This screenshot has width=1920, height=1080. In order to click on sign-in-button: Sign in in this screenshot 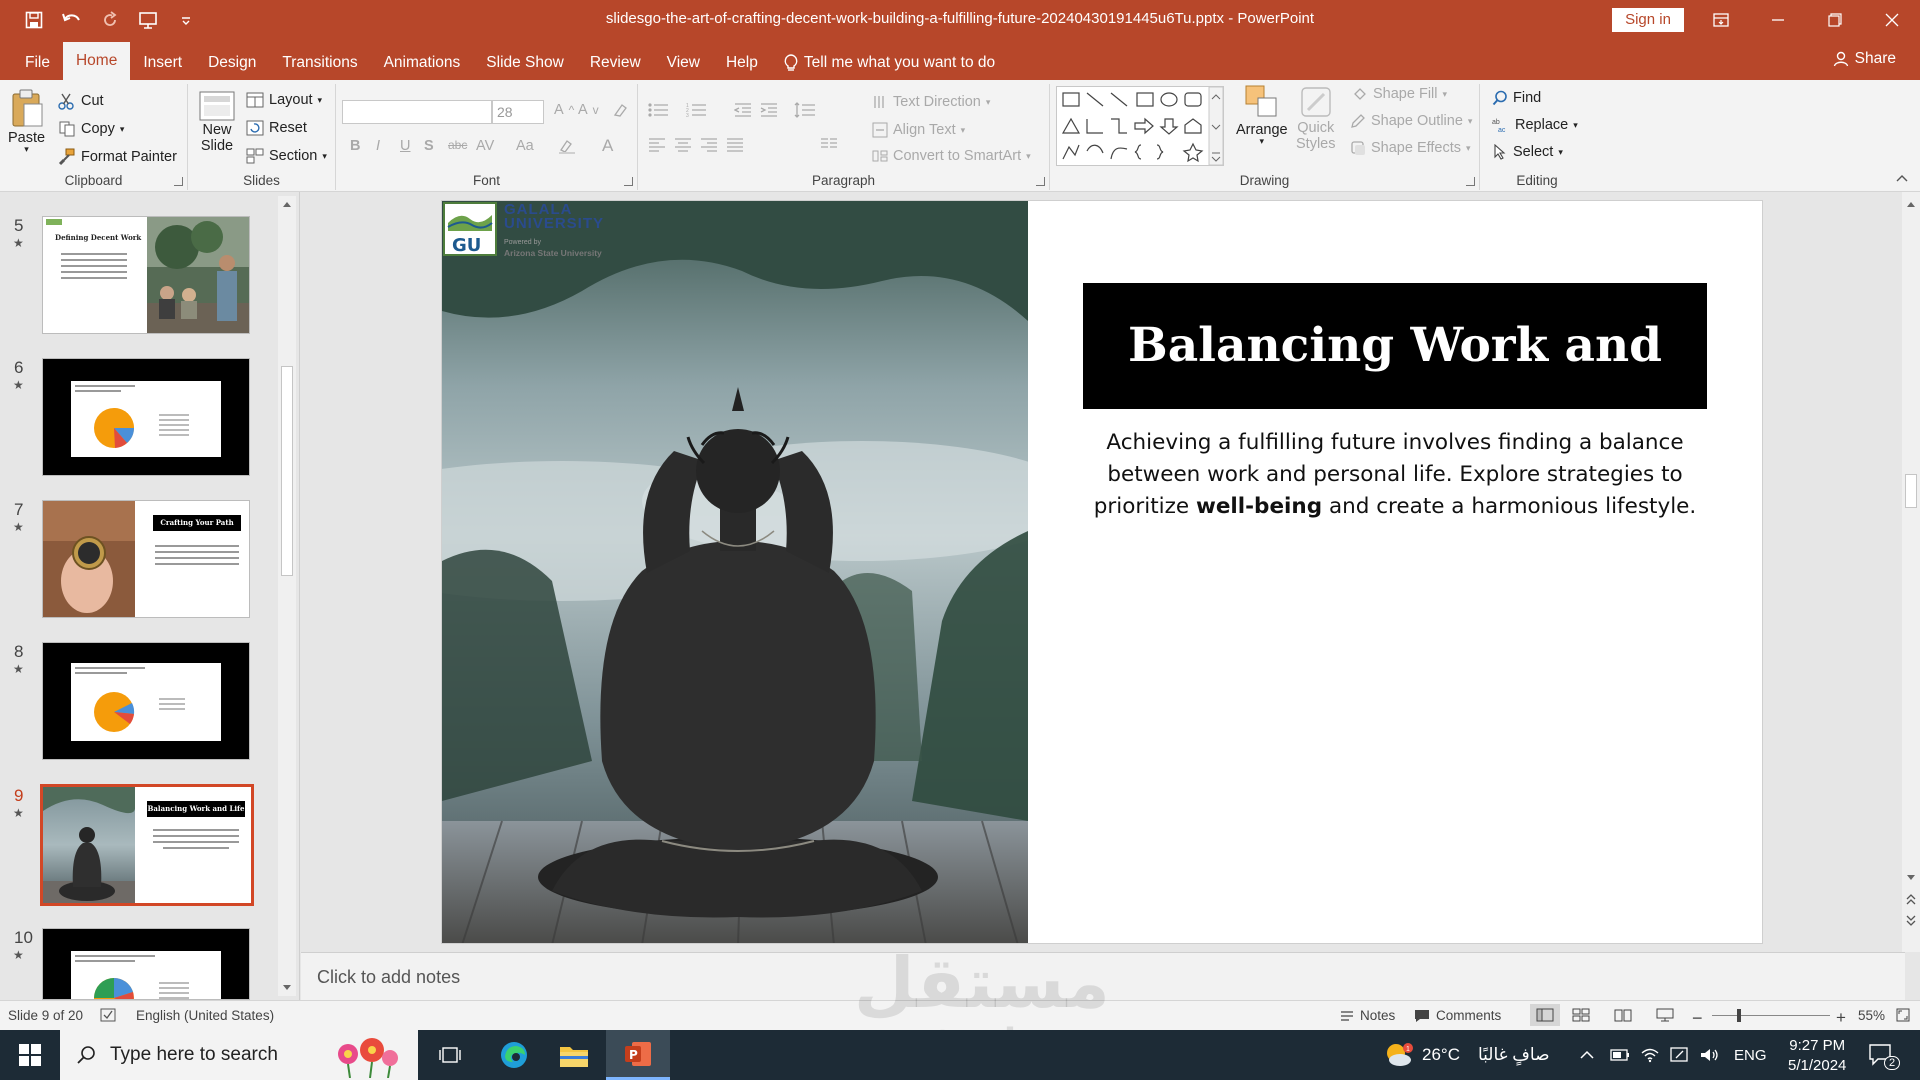, I will do `click(1648, 20)`.